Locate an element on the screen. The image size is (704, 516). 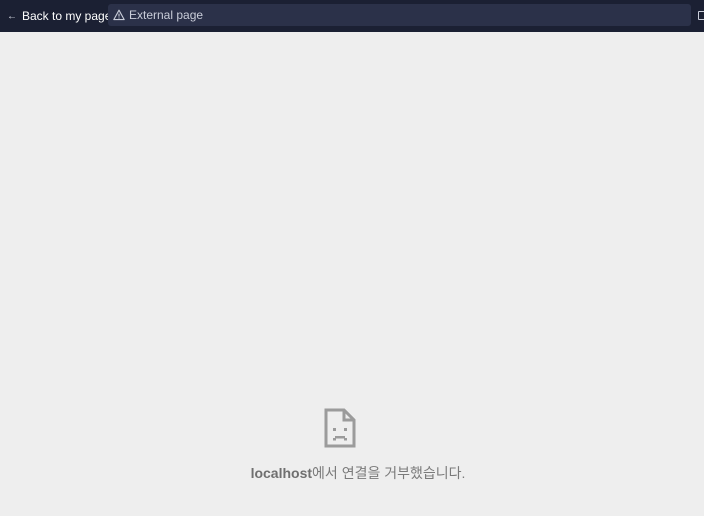
warning-triangle-icon is located at coordinates (119, 15).